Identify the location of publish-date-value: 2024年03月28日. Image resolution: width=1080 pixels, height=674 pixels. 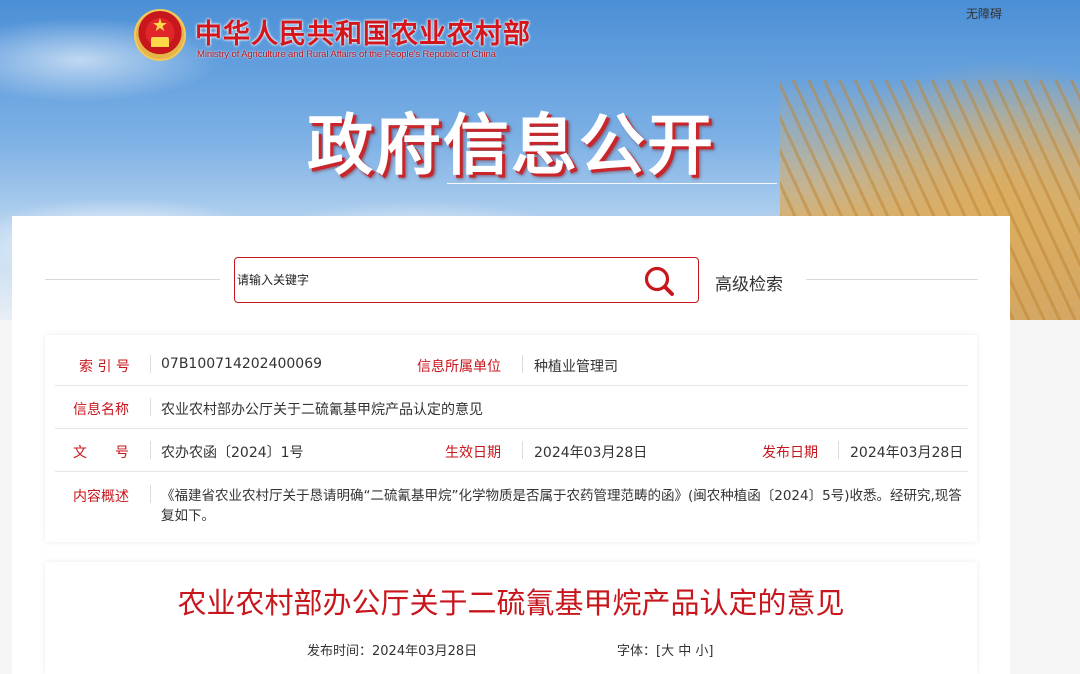
(907, 453).